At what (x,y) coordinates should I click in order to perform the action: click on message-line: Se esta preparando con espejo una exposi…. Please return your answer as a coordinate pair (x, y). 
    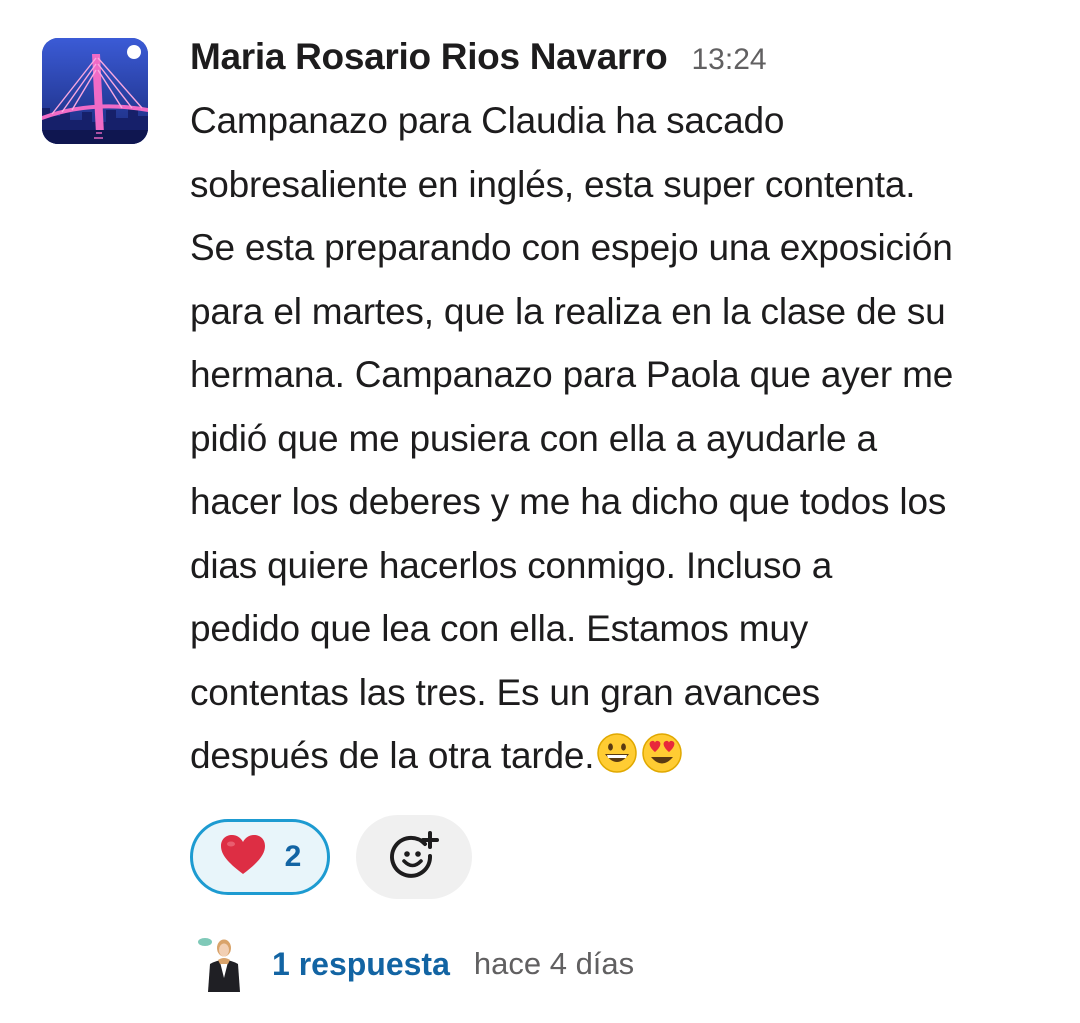
    Looking at the image, I should click on (571, 247).